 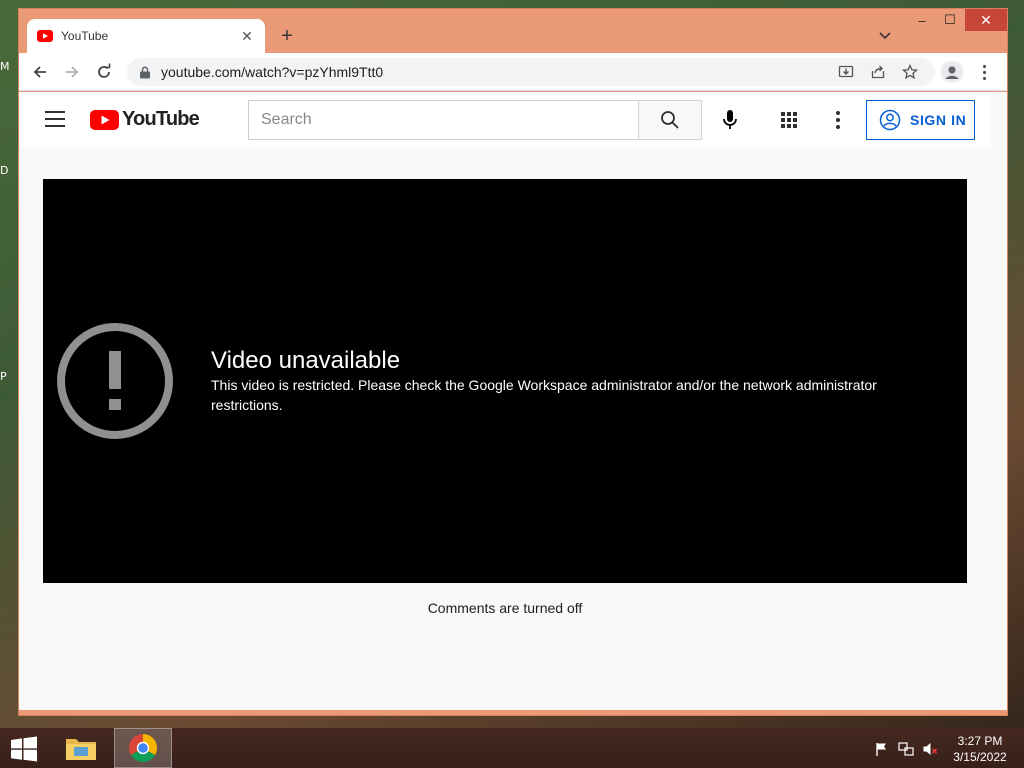 What do you see at coordinates (115, 381) in the screenshot?
I see `alert-exclamation-icon` at bounding box center [115, 381].